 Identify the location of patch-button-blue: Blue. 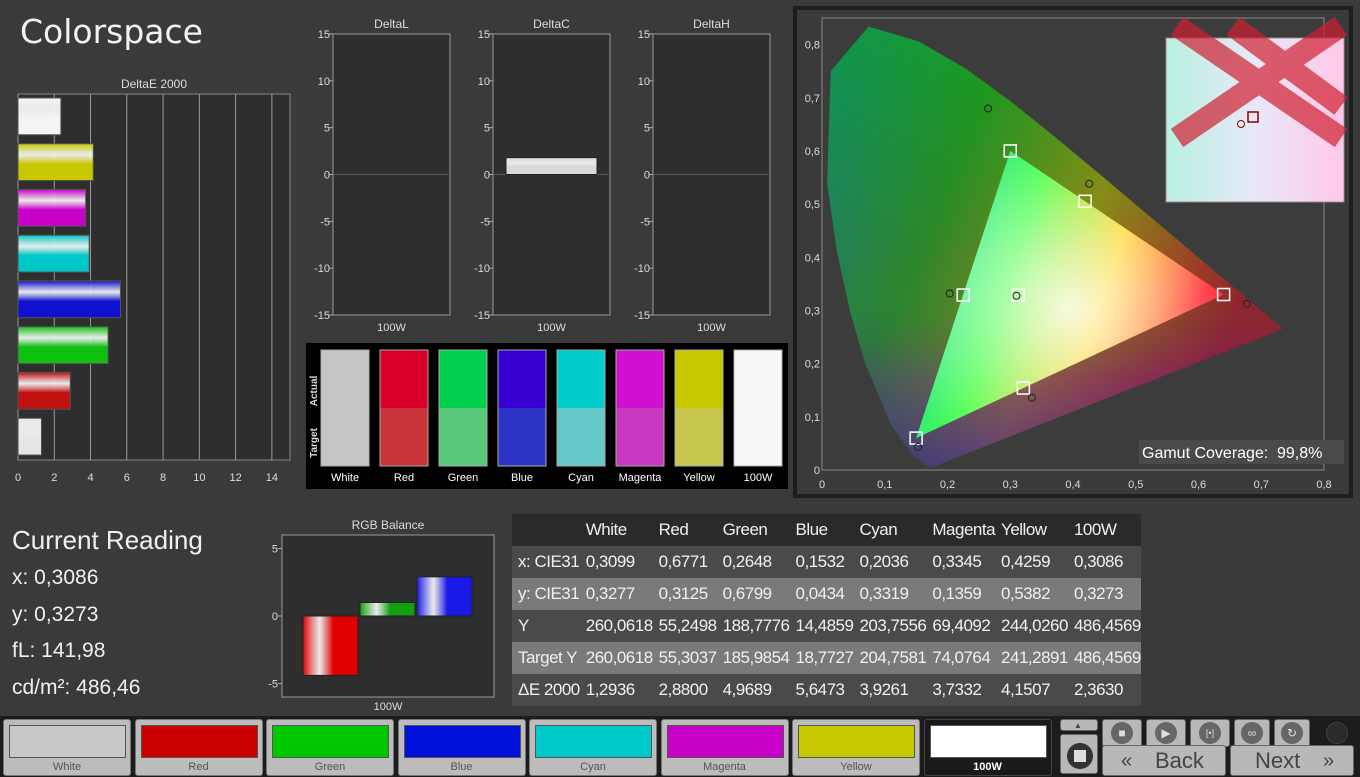
(461, 747).